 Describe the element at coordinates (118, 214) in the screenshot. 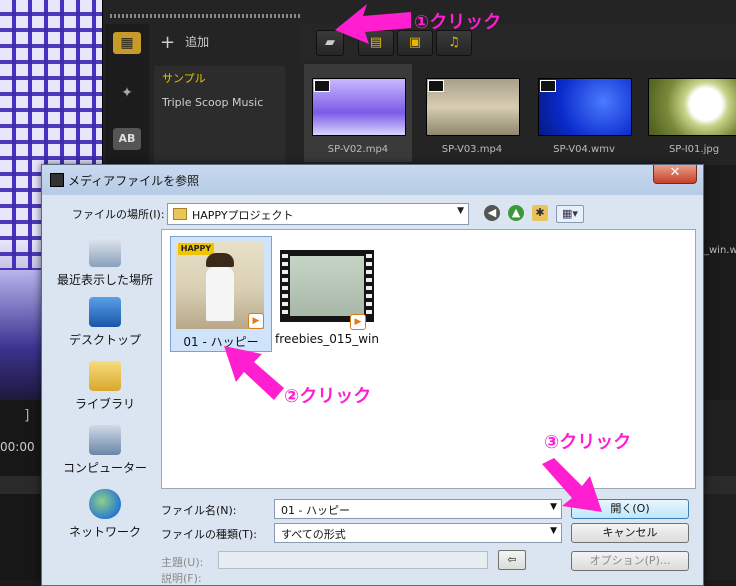

I see `location-label: ファイルの場所(I):` at that location.